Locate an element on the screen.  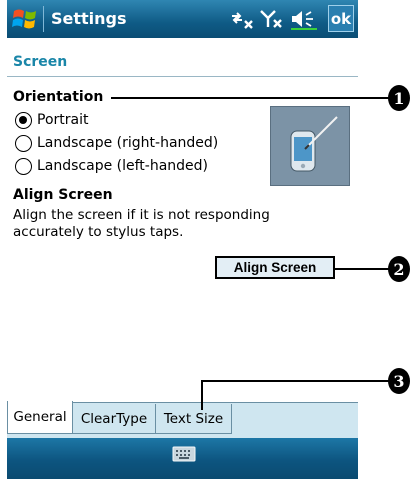
radio-landscape-left: Landscape (left-handed) is located at coordinates (111, 166).